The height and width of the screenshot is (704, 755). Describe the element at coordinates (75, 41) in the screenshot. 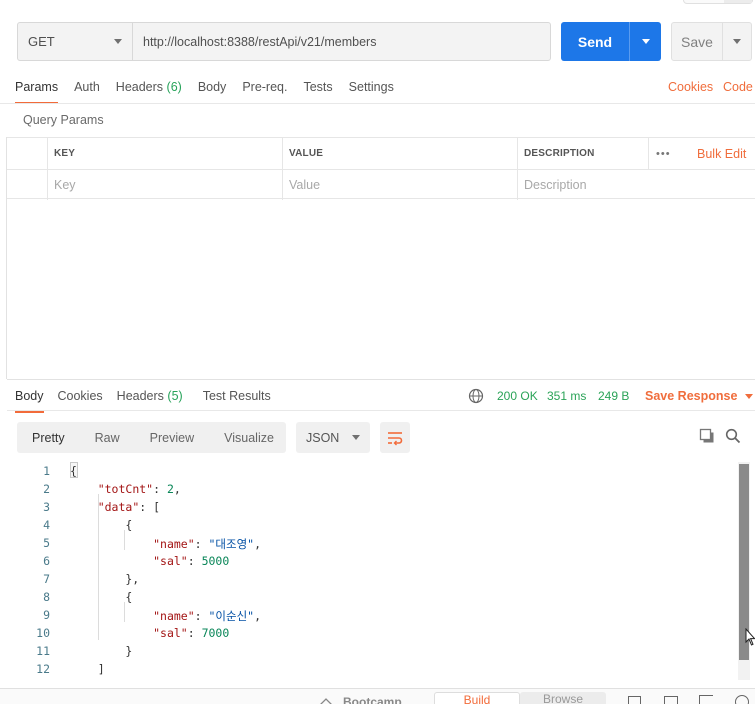

I see `method-select: GET` at that location.